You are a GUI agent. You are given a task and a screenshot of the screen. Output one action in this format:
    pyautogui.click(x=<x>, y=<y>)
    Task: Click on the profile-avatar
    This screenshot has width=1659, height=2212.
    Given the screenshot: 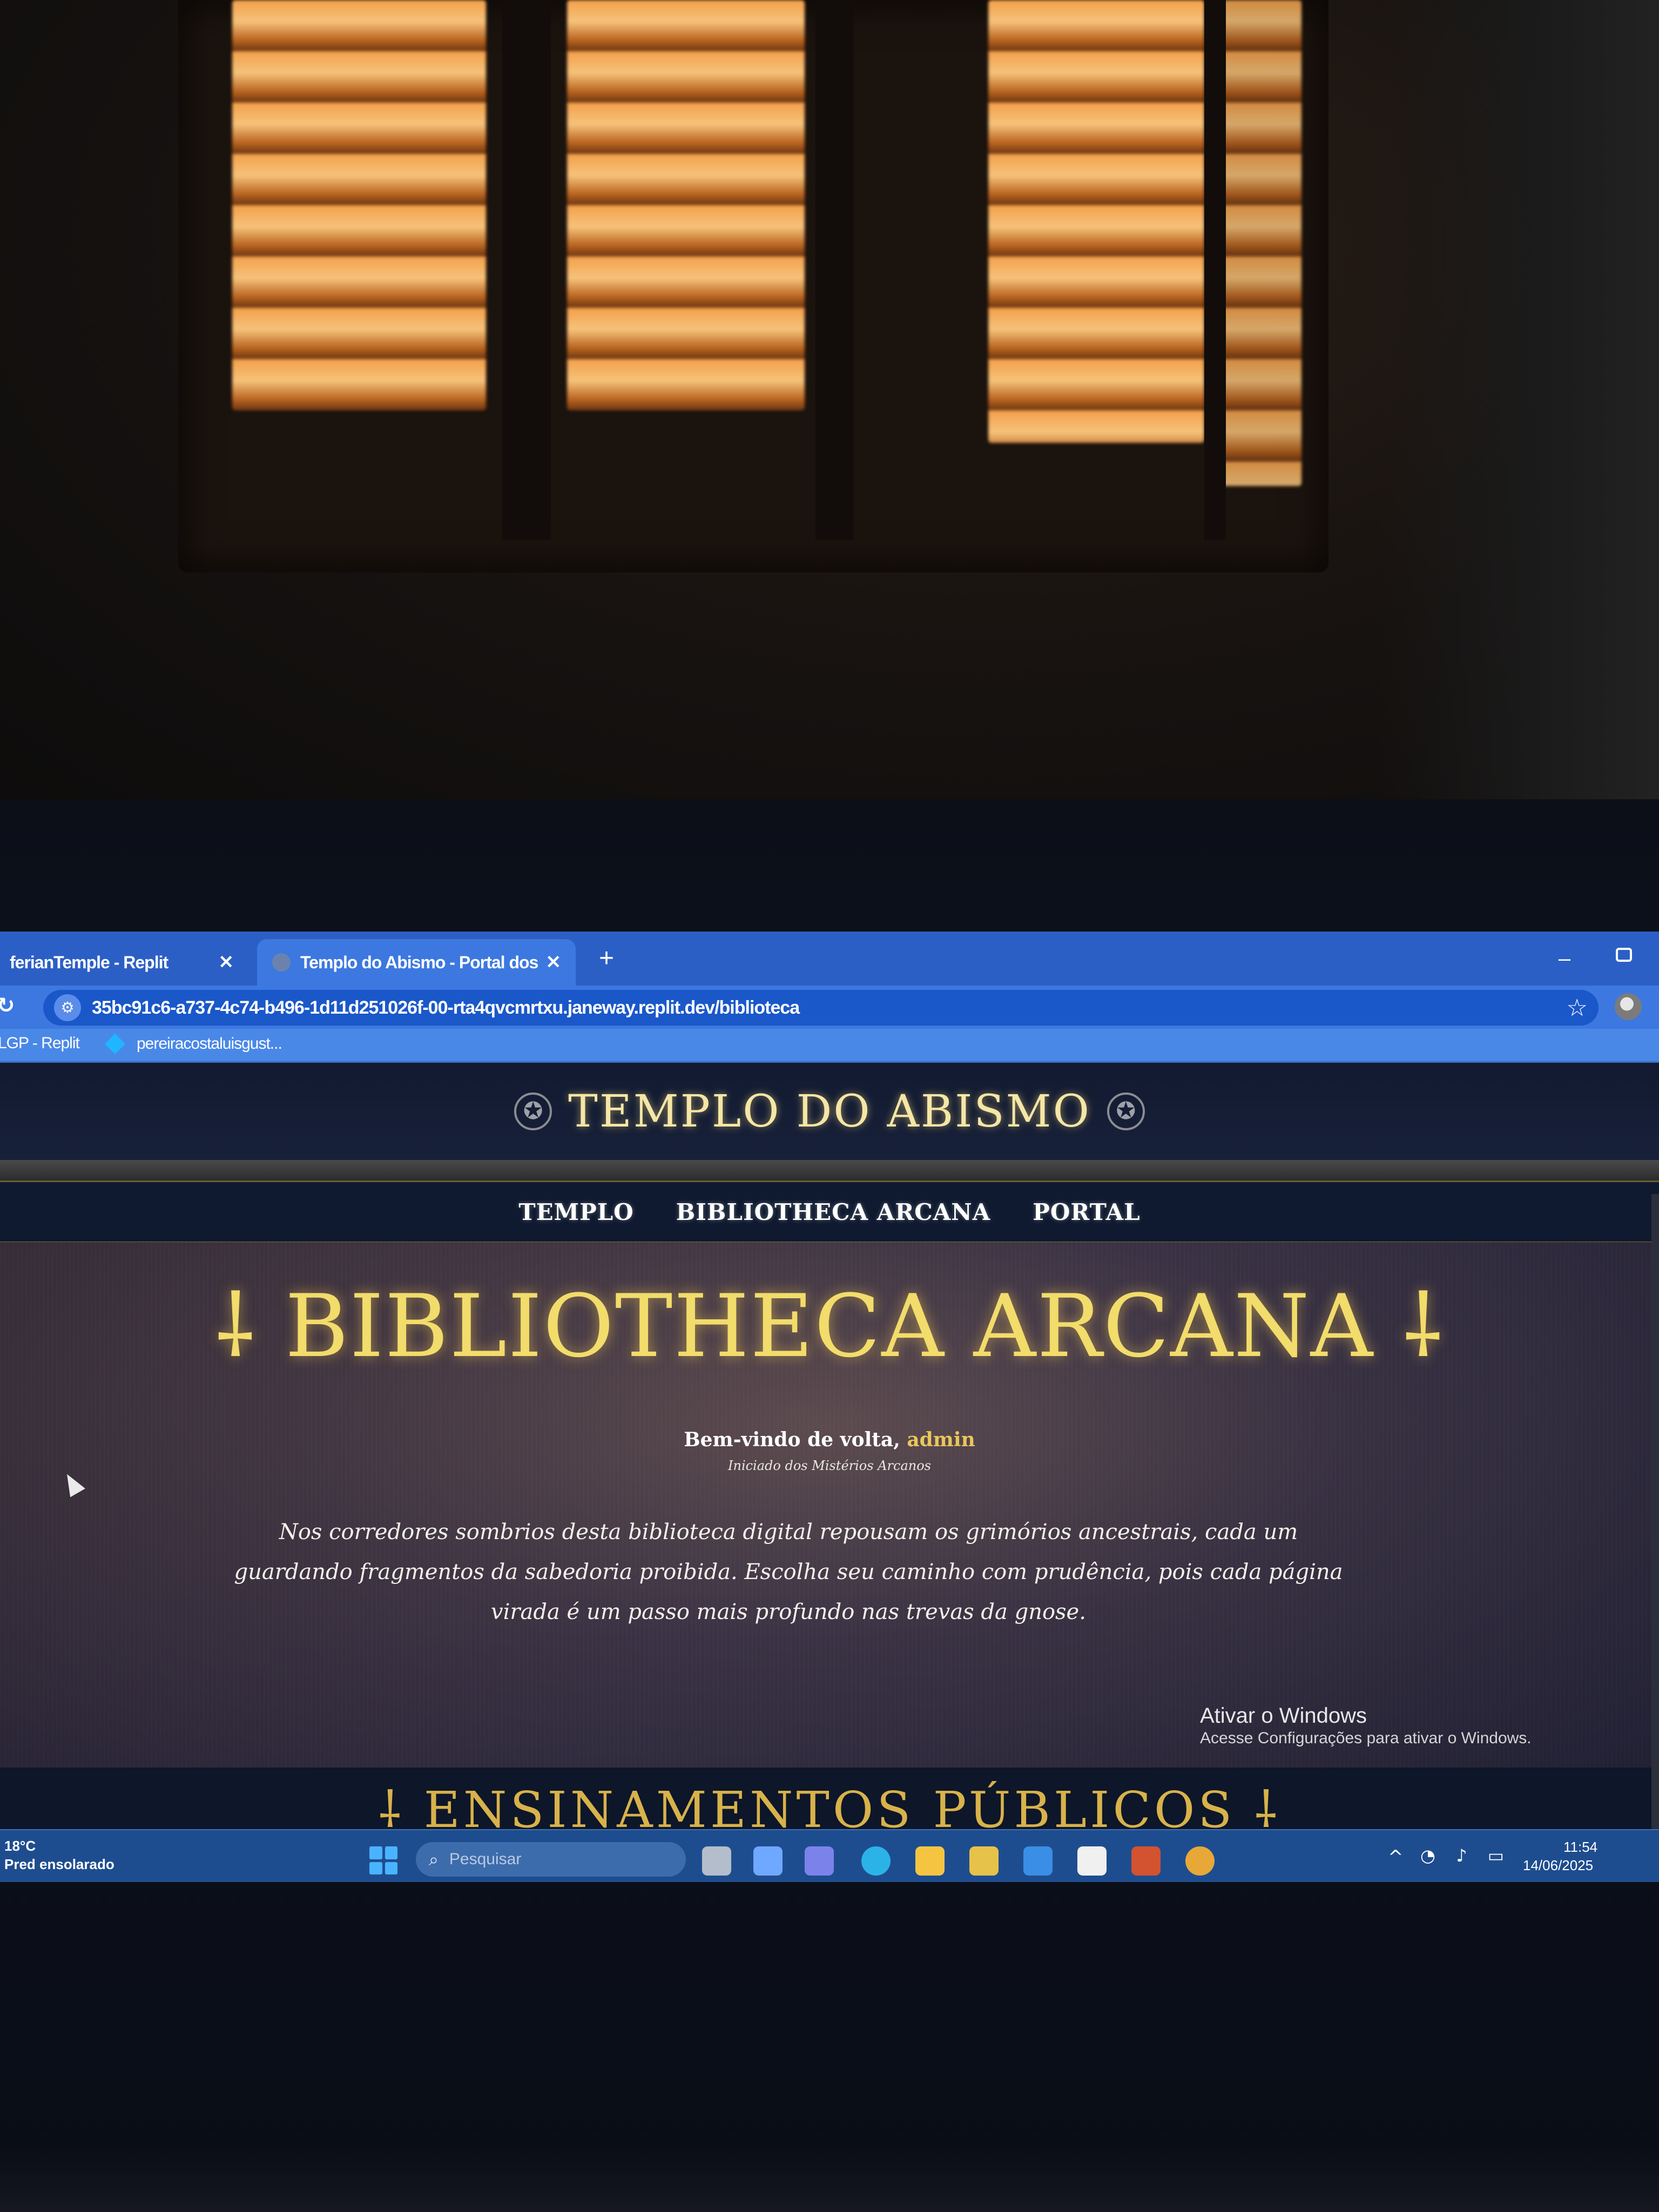 What is the action you would take?
    pyautogui.click(x=1628, y=1006)
    